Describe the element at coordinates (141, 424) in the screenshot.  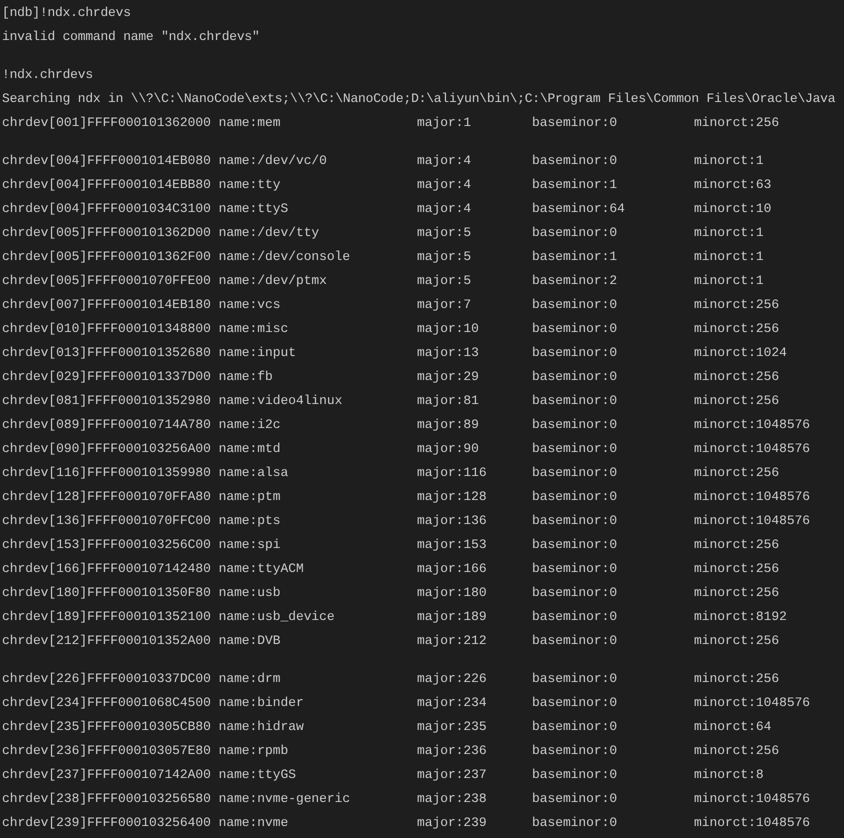
I see `device-entry: chrdev[089]FFFF00010714A780 name:i2c` at that location.